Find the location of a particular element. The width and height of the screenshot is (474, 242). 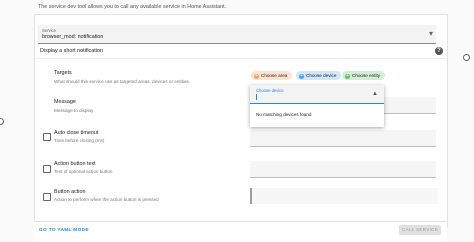

action-text-label: Action button text is located at coordinates (75, 164).